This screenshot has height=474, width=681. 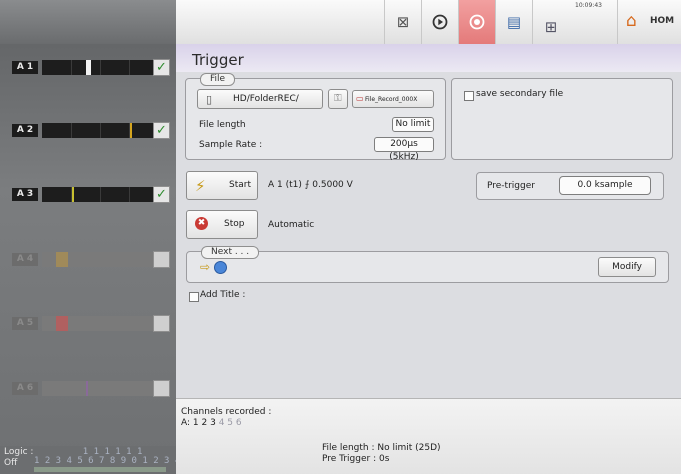 I want to click on channel-row-a3: A 3 ✓, so click(x=91, y=195).